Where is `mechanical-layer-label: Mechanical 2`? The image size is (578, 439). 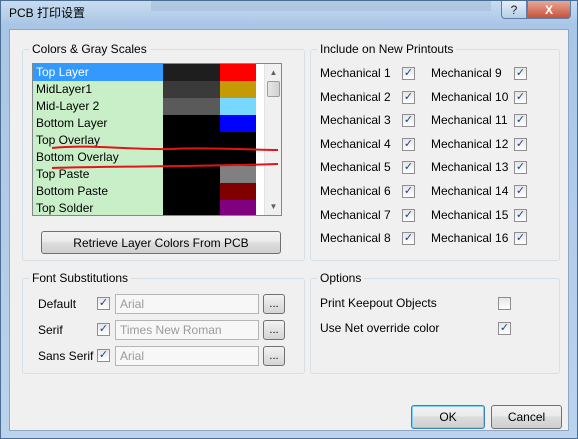
mechanical-layer-label: Mechanical 2 is located at coordinates (355, 96).